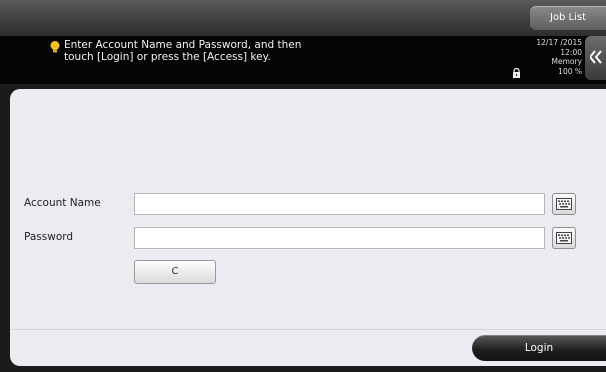  I want to click on account-name-keyboard-button, so click(564, 204).